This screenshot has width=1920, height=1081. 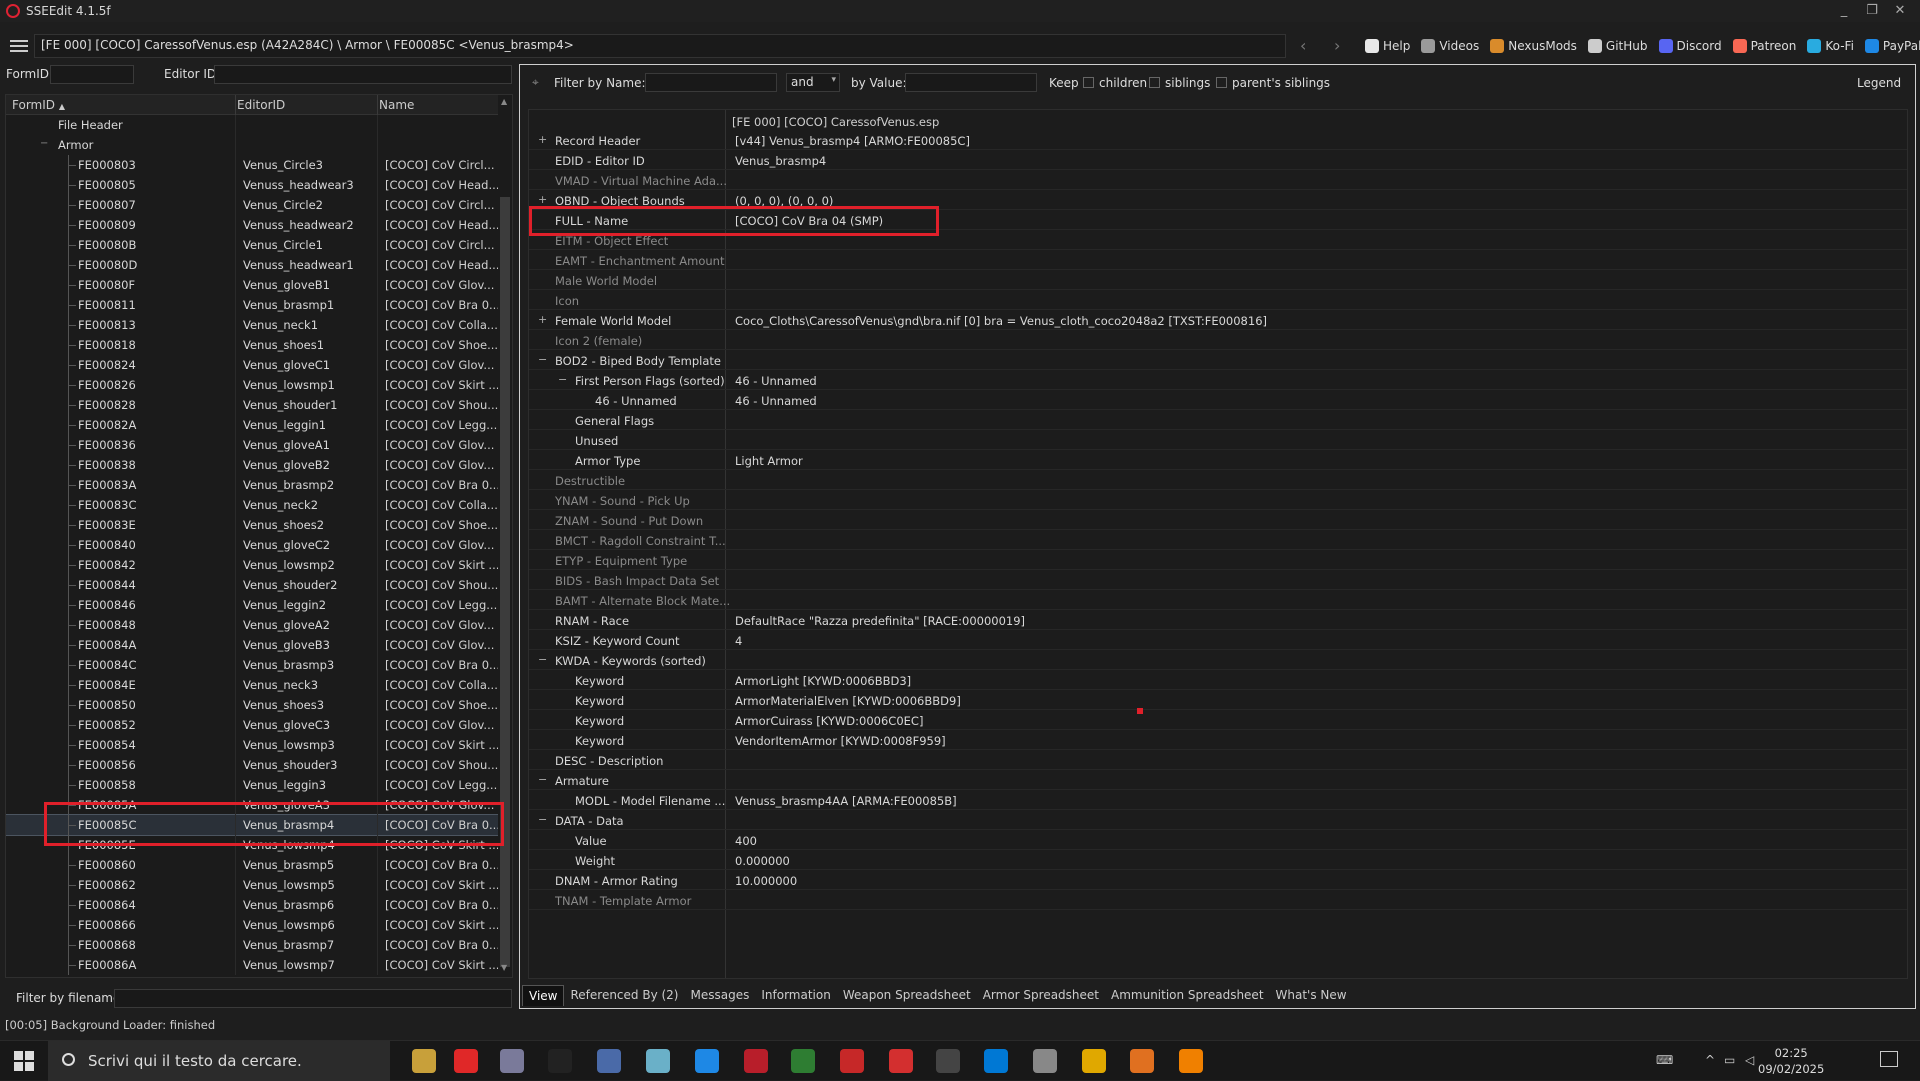 I want to click on tray-chevron-icon: ^, so click(x=1710, y=1060).